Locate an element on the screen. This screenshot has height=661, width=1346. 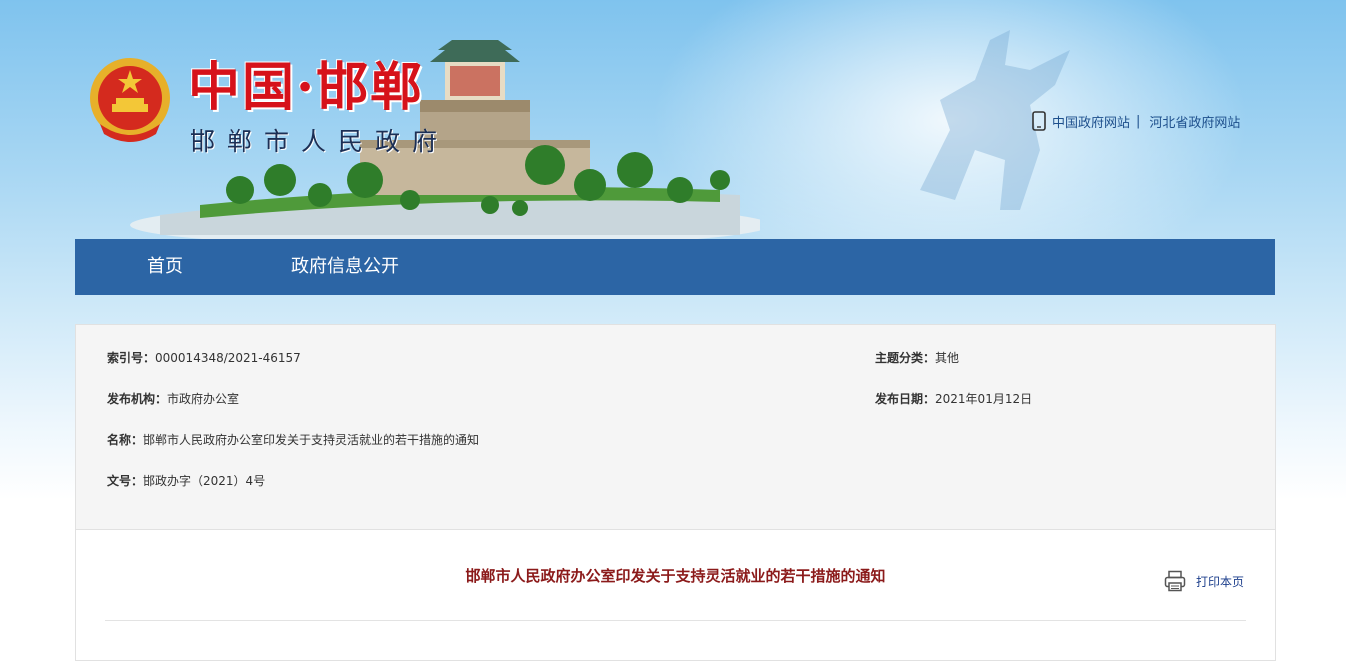
national-emblem-icon is located at coordinates (130, 100).